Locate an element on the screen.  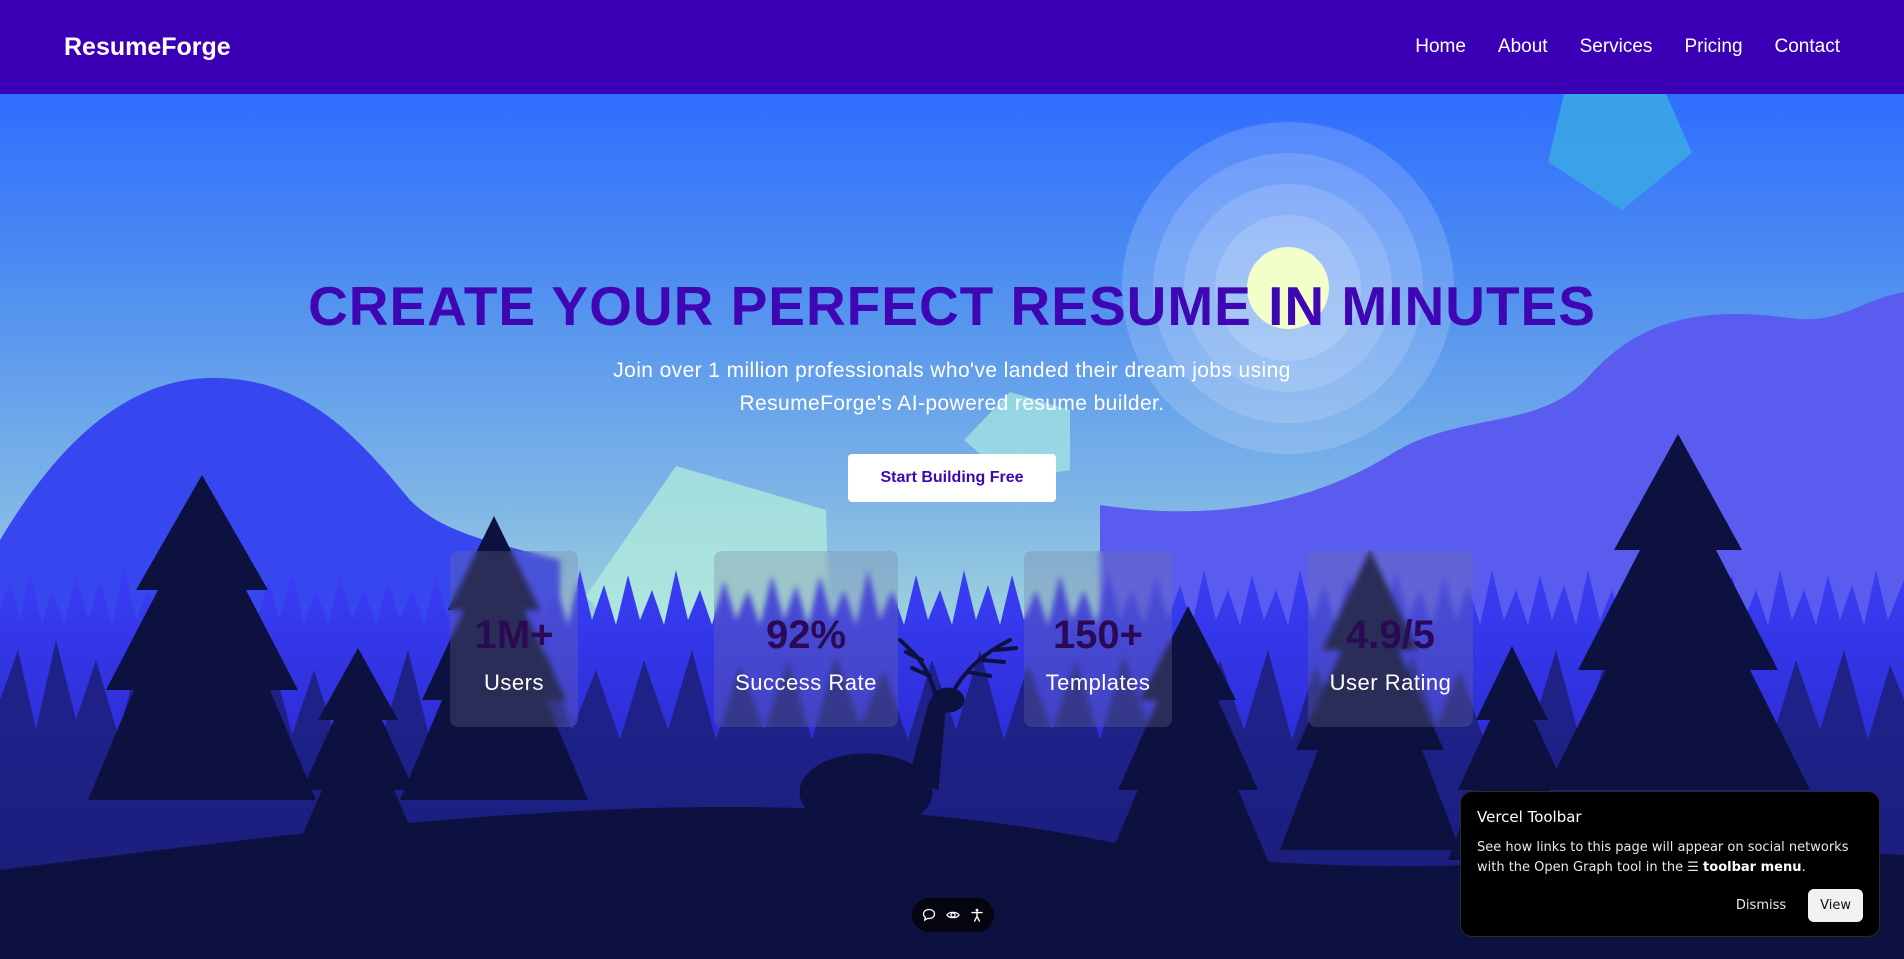
stat-value: 92% is located at coordinates (806, 635).